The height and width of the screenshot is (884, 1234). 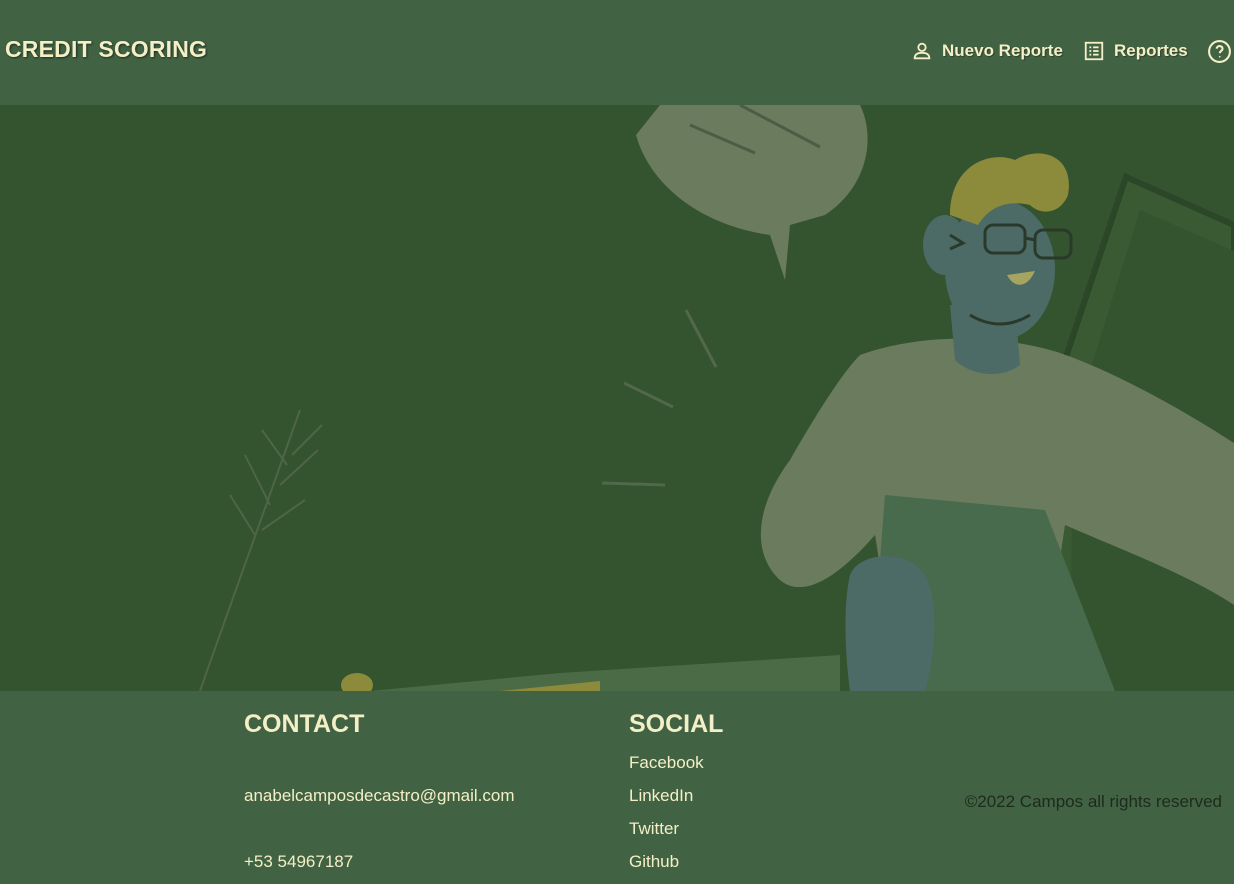 I want to click on brand-title: CREDIT SCORING, so click(x=106, y=49).